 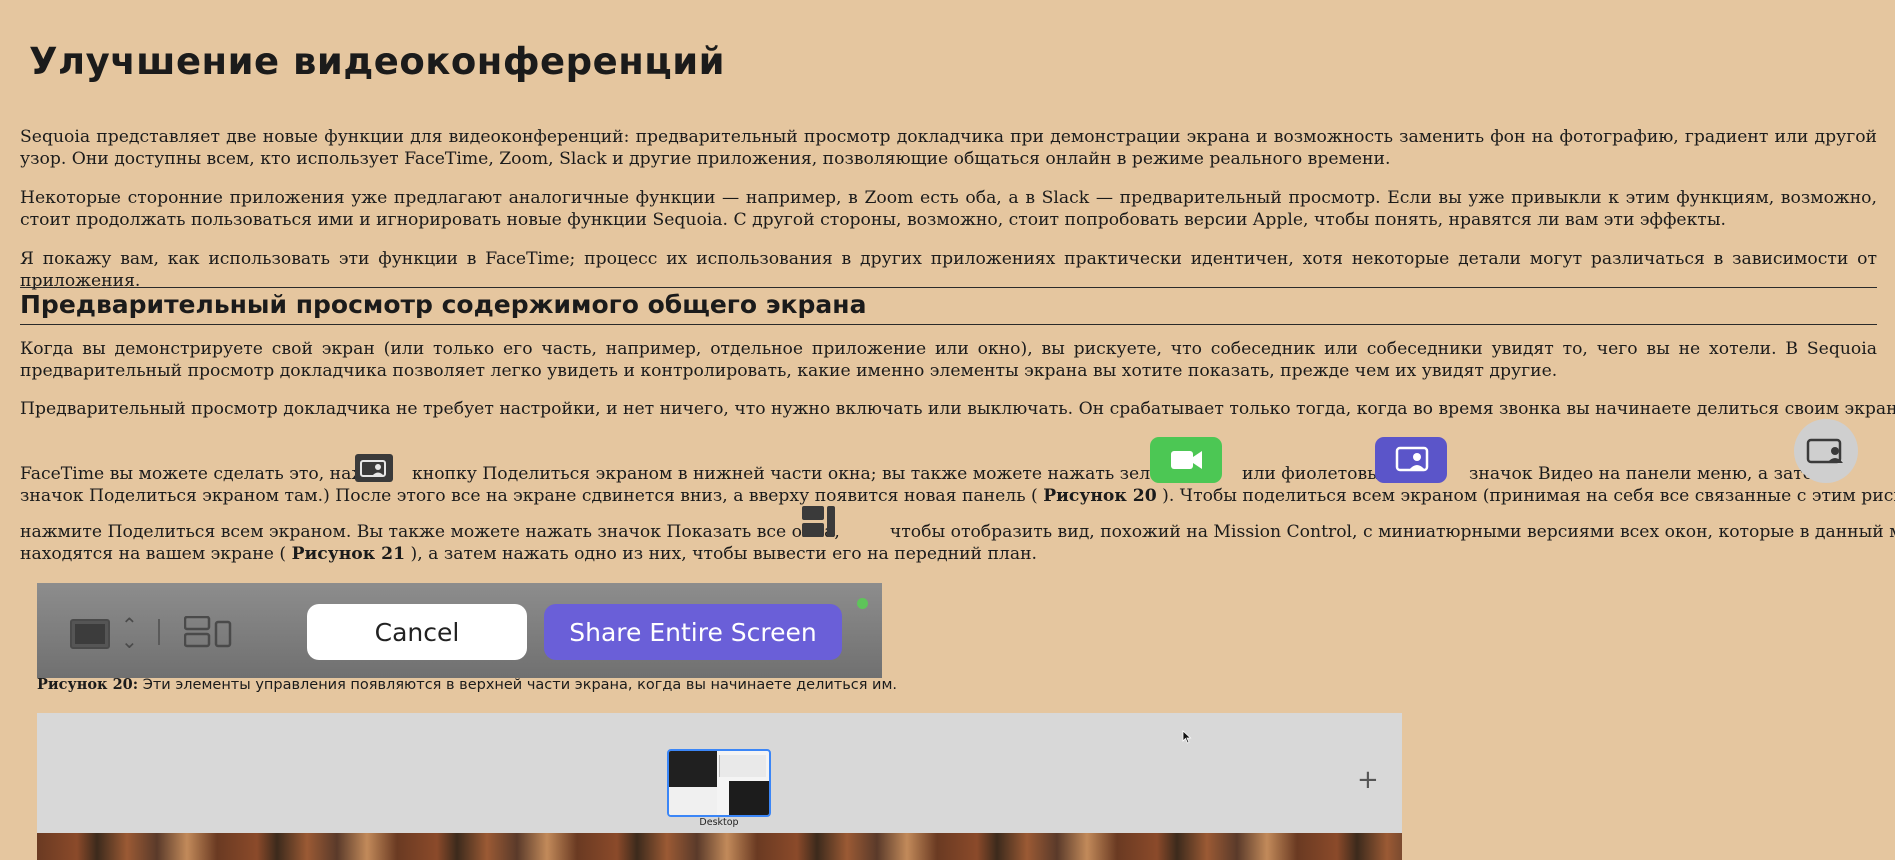 I want to click on paragraph-line: FaceTime вы можете сделать это, нажав, so click(x=204, y=474).